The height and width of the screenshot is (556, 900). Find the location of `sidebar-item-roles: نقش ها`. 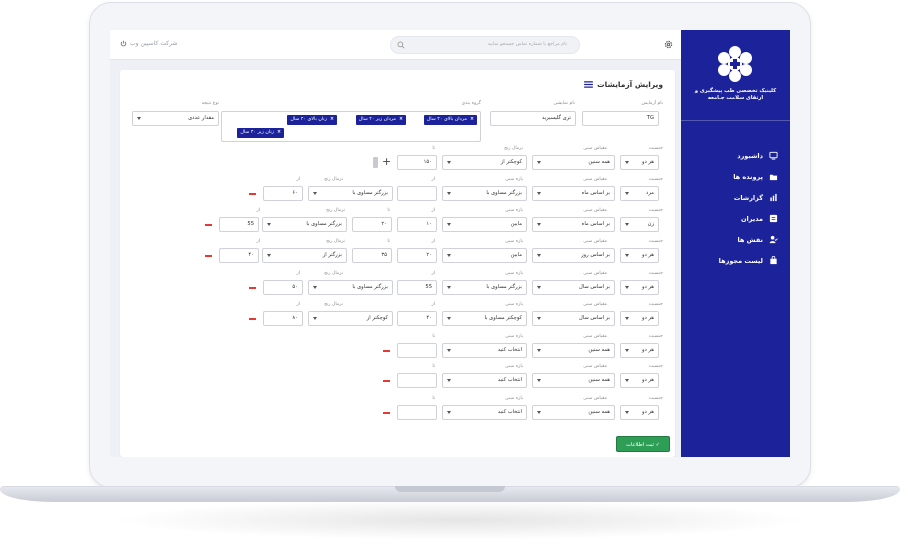

sidebar-item-roles: نقش ها is located at coordinates (735, 239).